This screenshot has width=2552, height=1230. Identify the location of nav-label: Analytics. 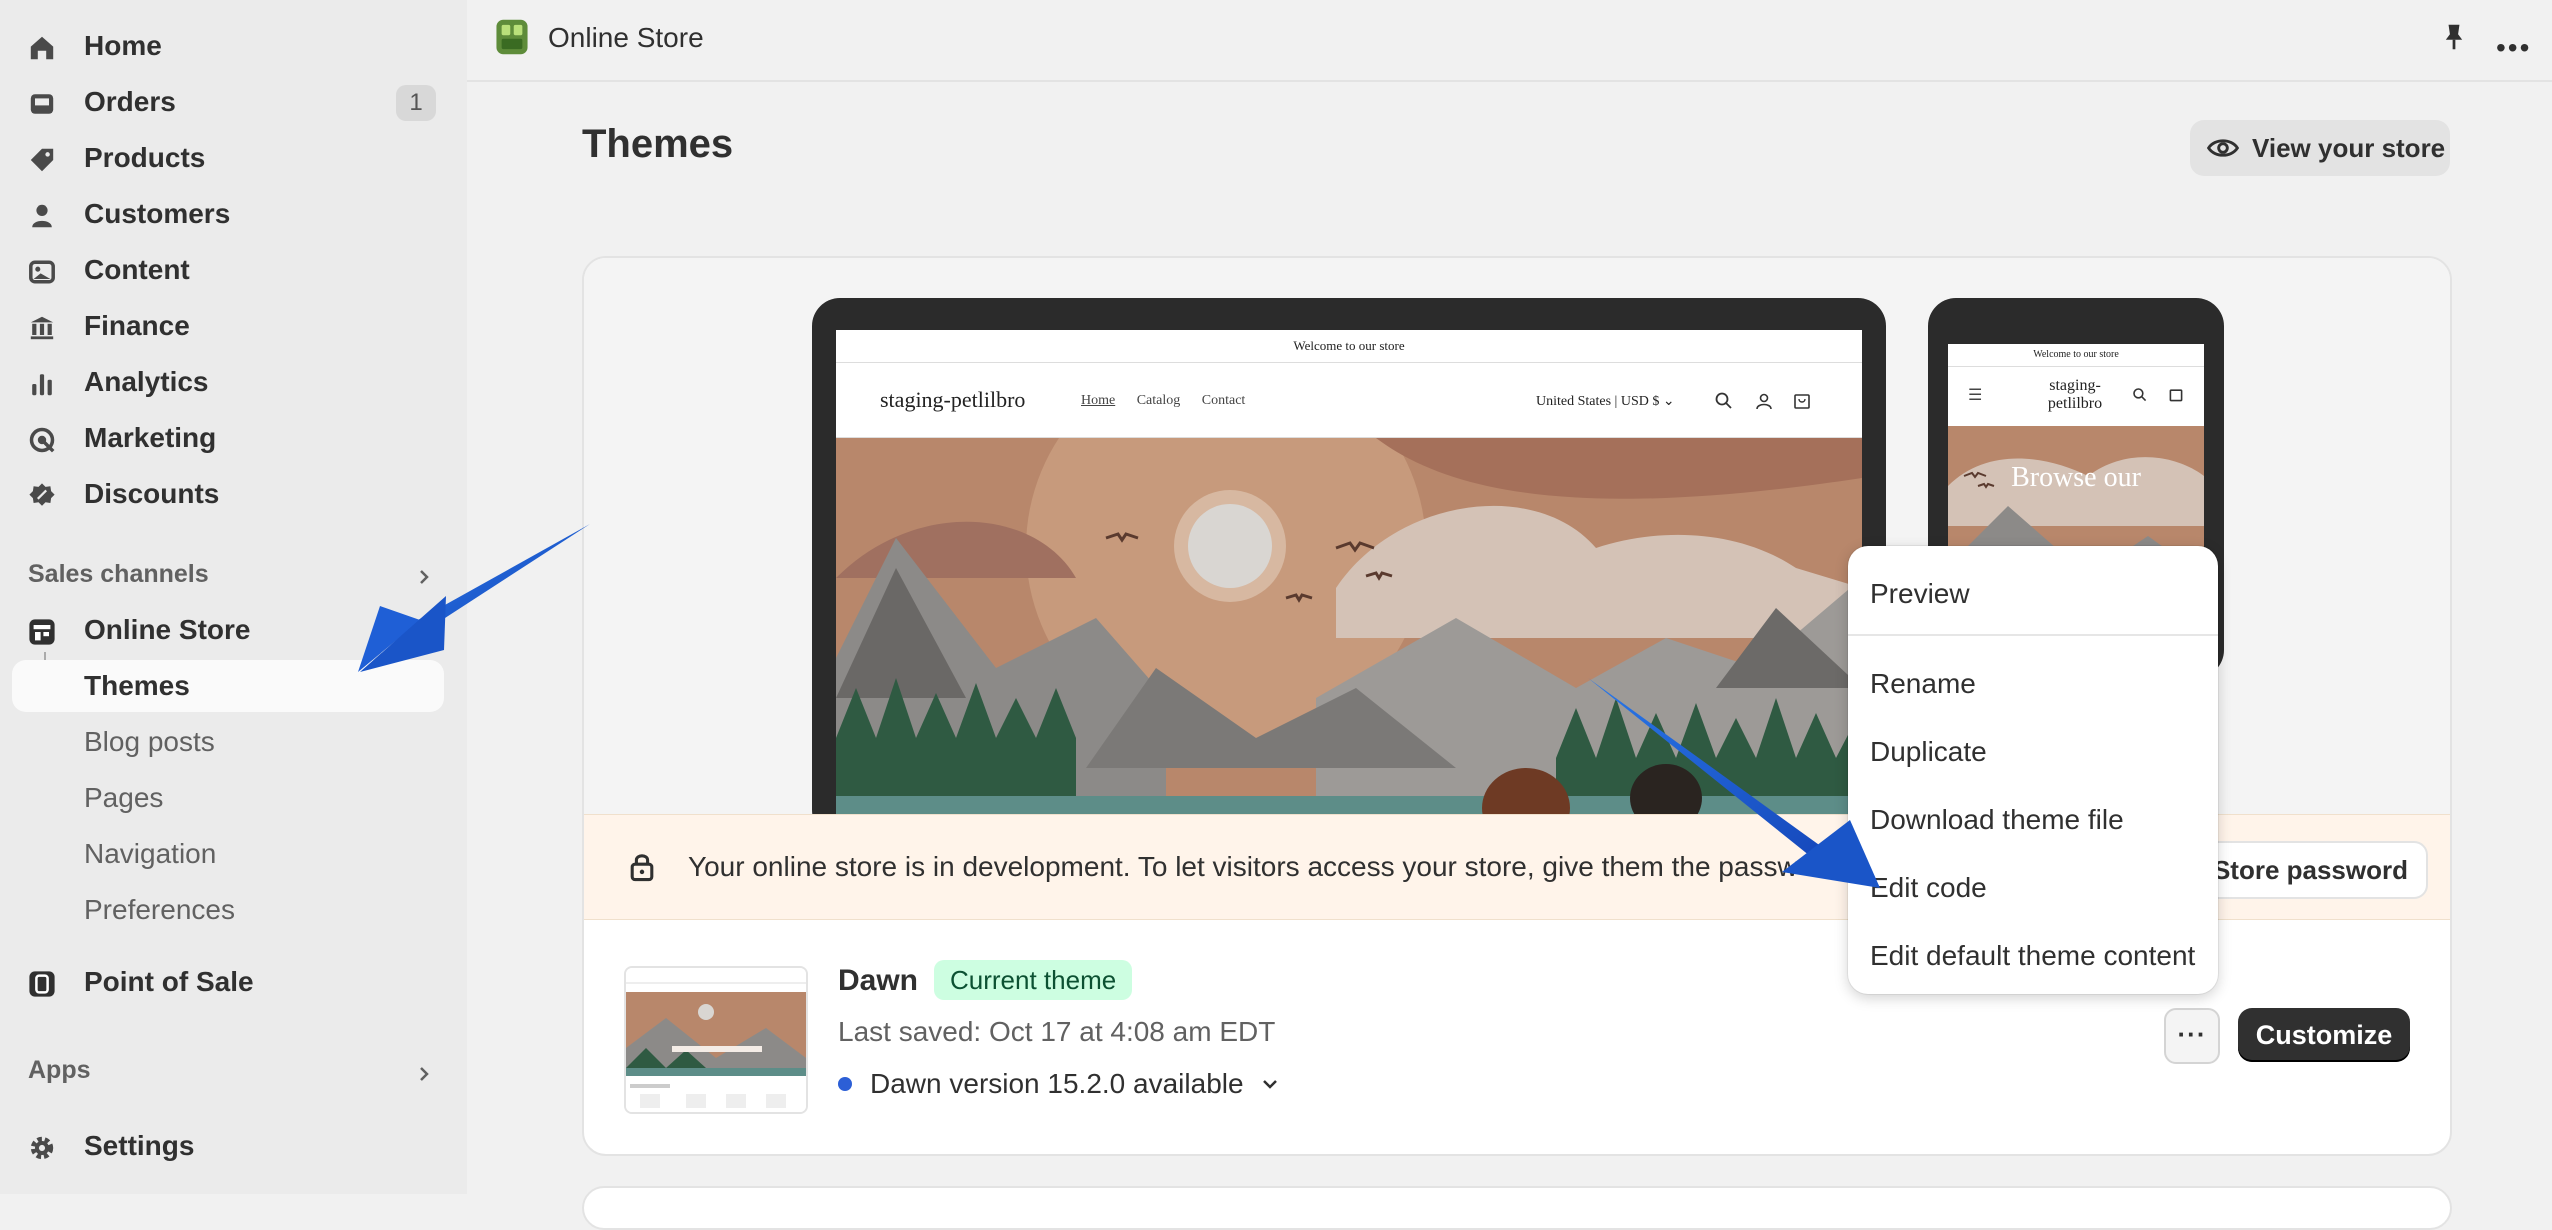
(146, 381).